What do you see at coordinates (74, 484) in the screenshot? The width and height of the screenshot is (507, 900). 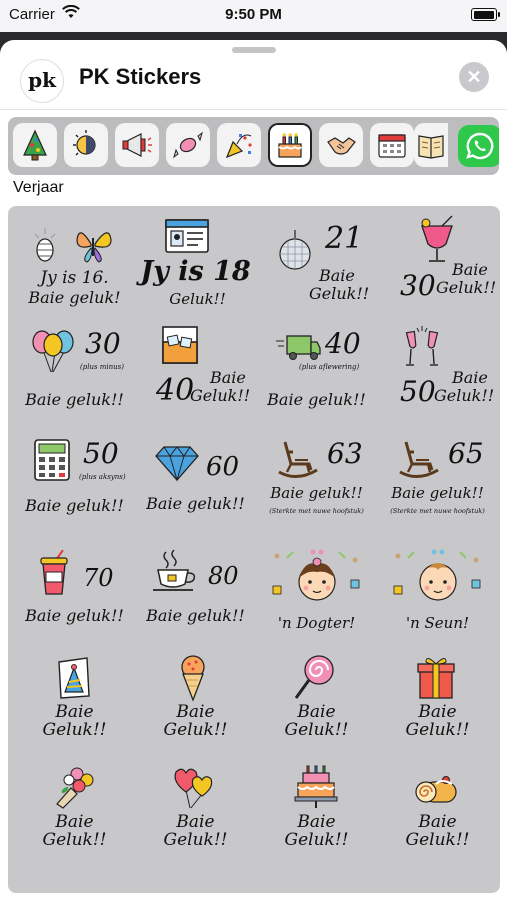 I see `sticker-item: 50 (plus aksyns) Baie geluk!!` at bounding box center [74, 484].